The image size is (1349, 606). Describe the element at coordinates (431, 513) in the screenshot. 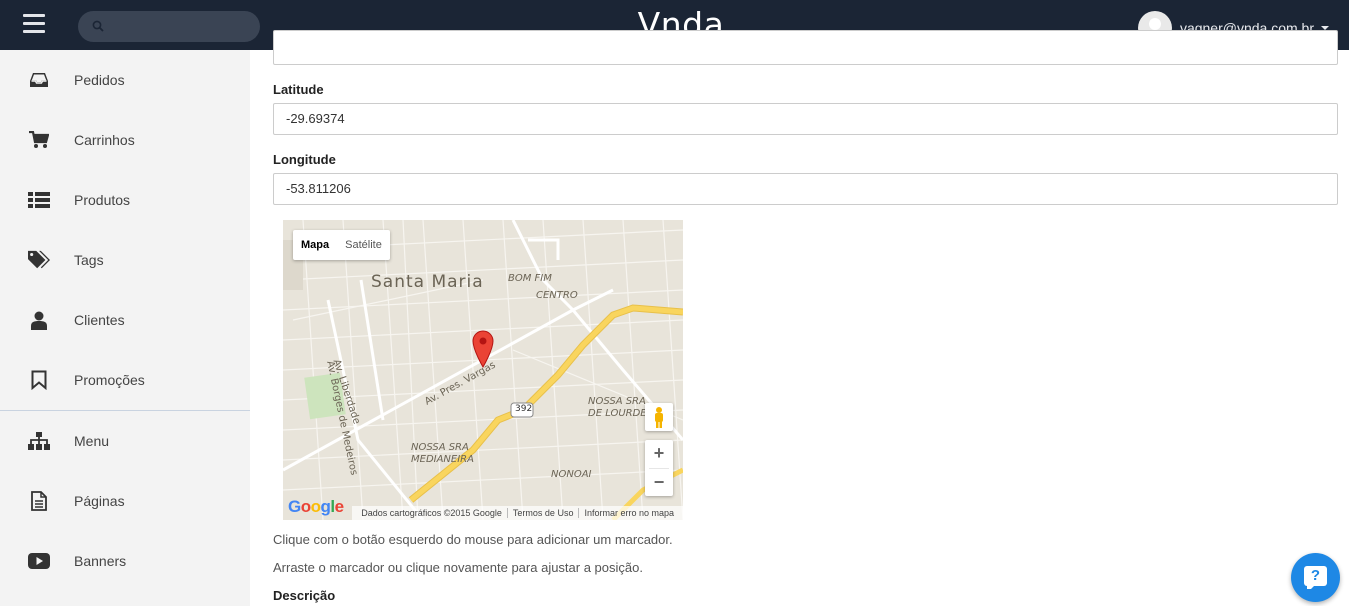

I see `map-data-credit: Dados cartográficos ©2015 Google` at that location.